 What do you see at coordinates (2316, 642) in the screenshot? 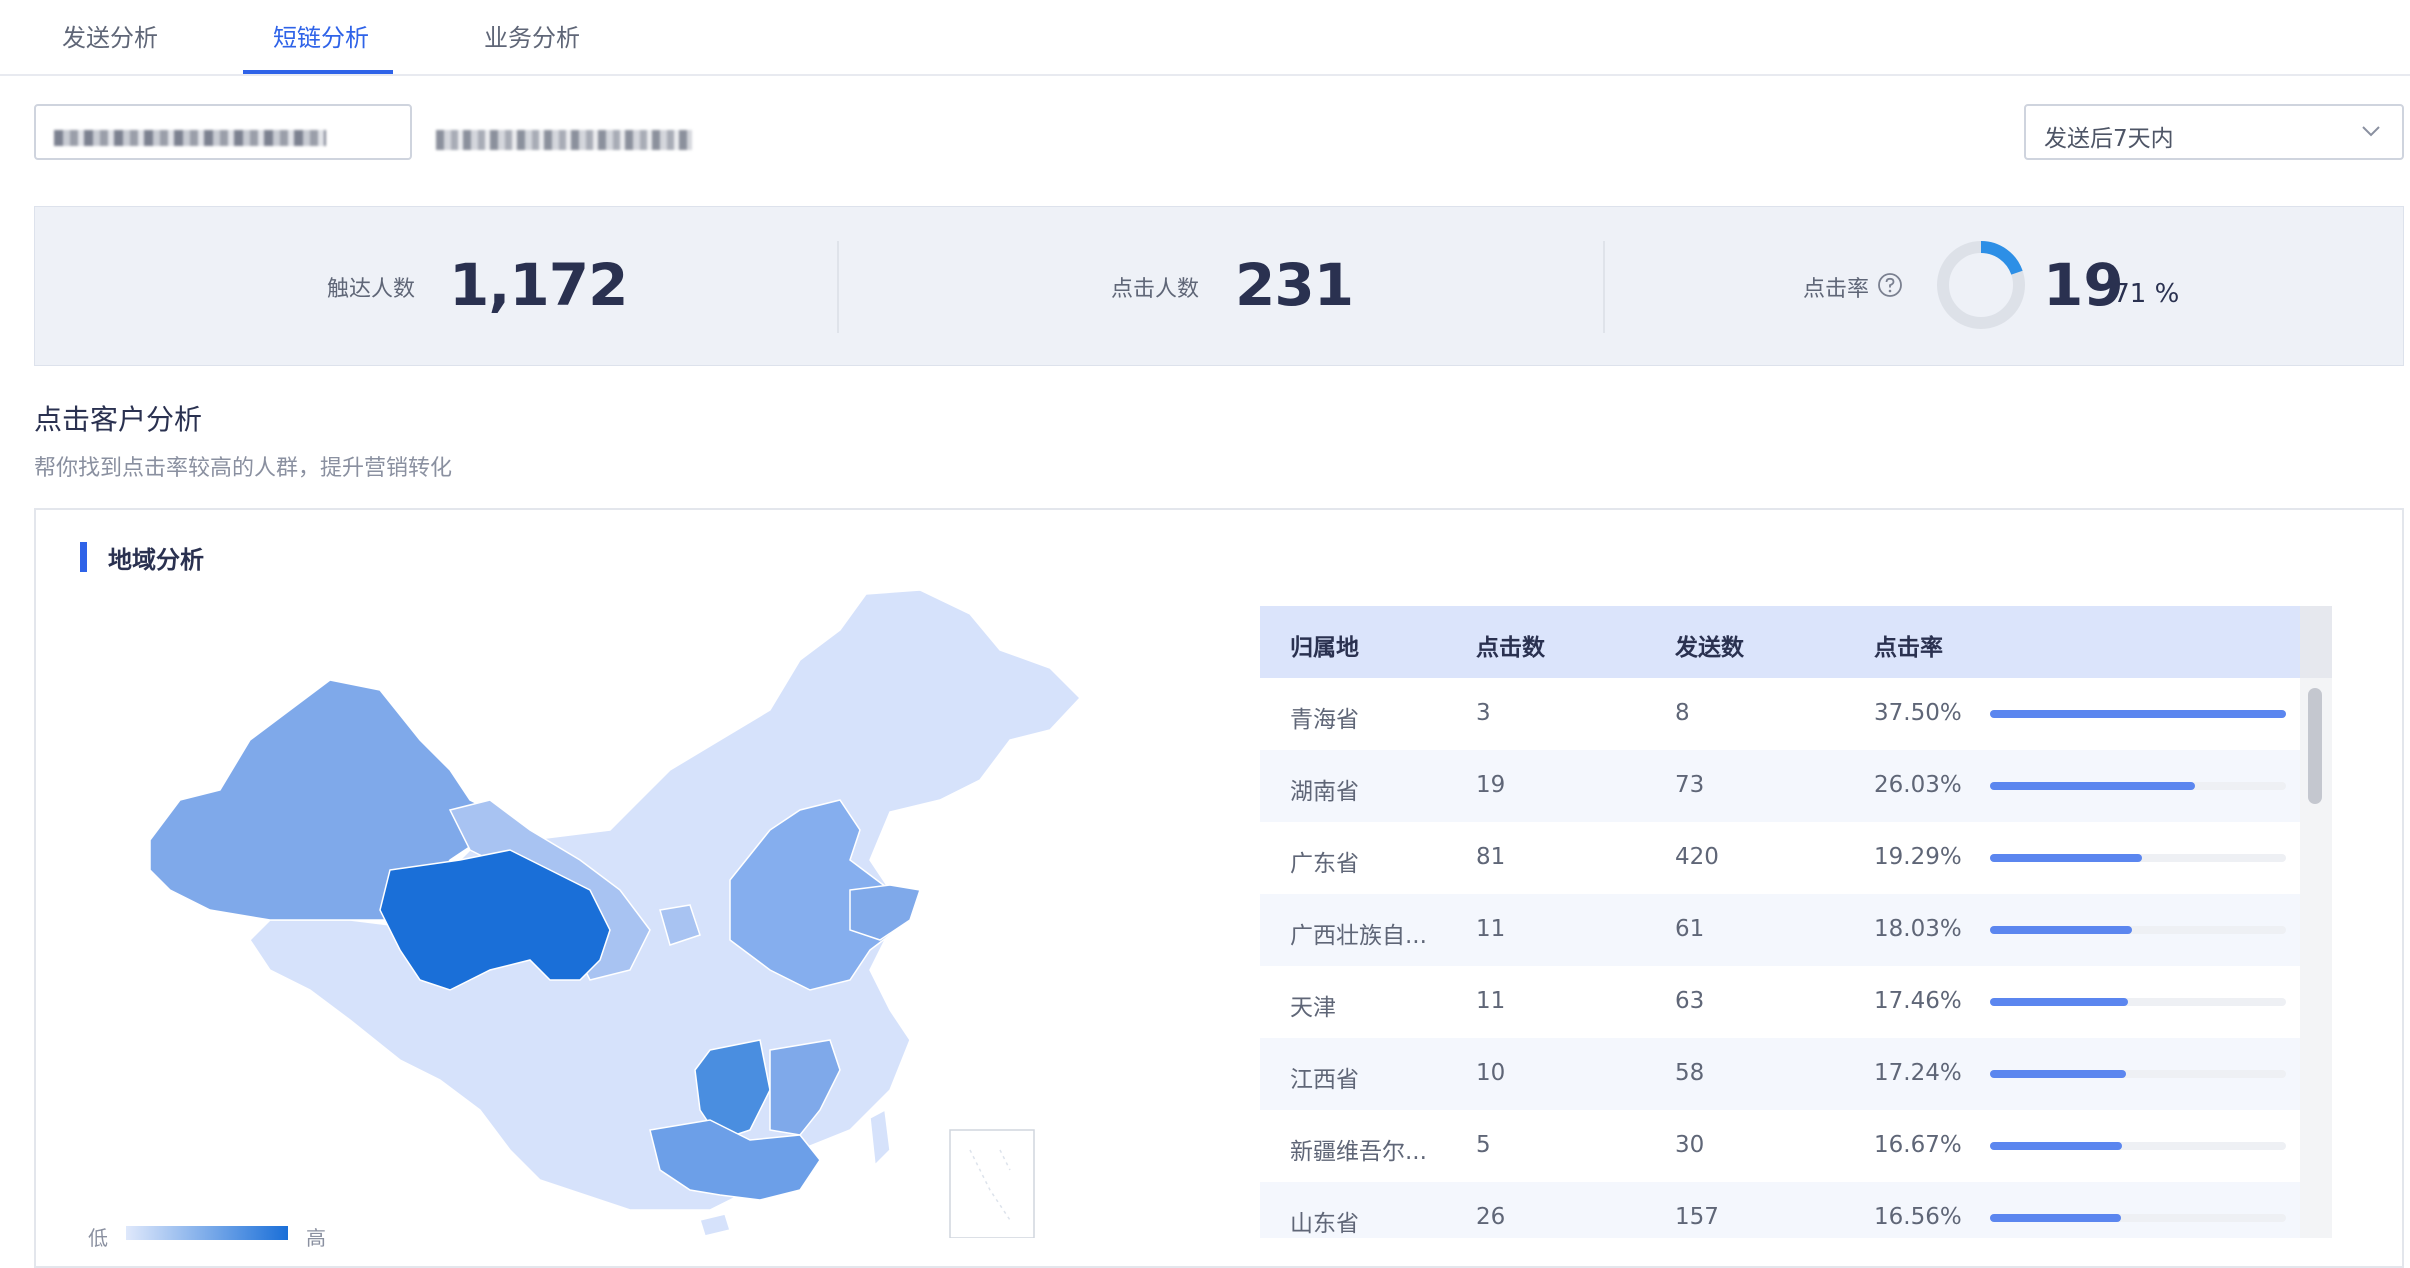
I see `scrollbar-header-cap` at bounding box center [2316, 642].